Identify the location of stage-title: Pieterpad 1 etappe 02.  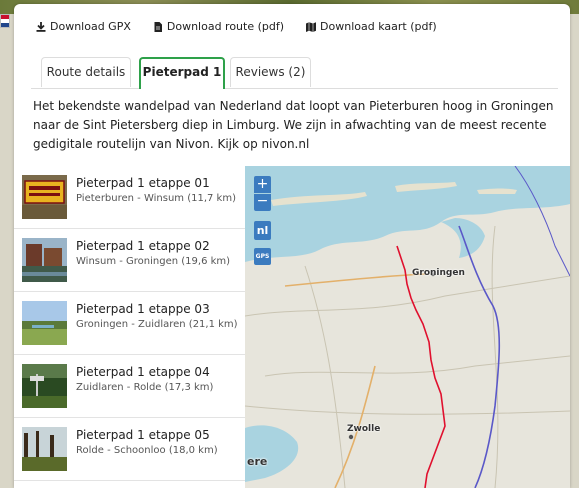
(143, 246).